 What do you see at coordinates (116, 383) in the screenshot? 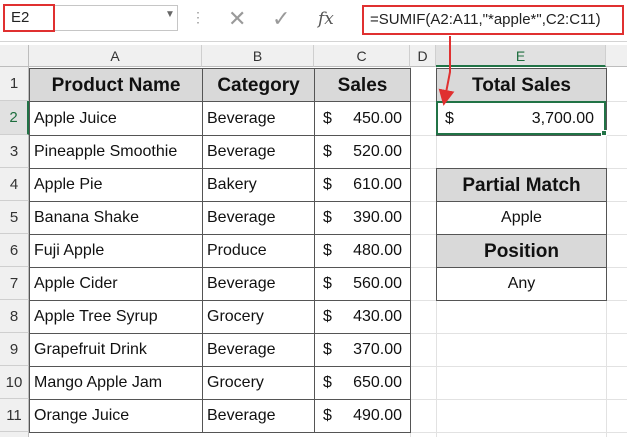
I see `product-name-cell: Mango Apple Jam` at bounding box center [116, 383].